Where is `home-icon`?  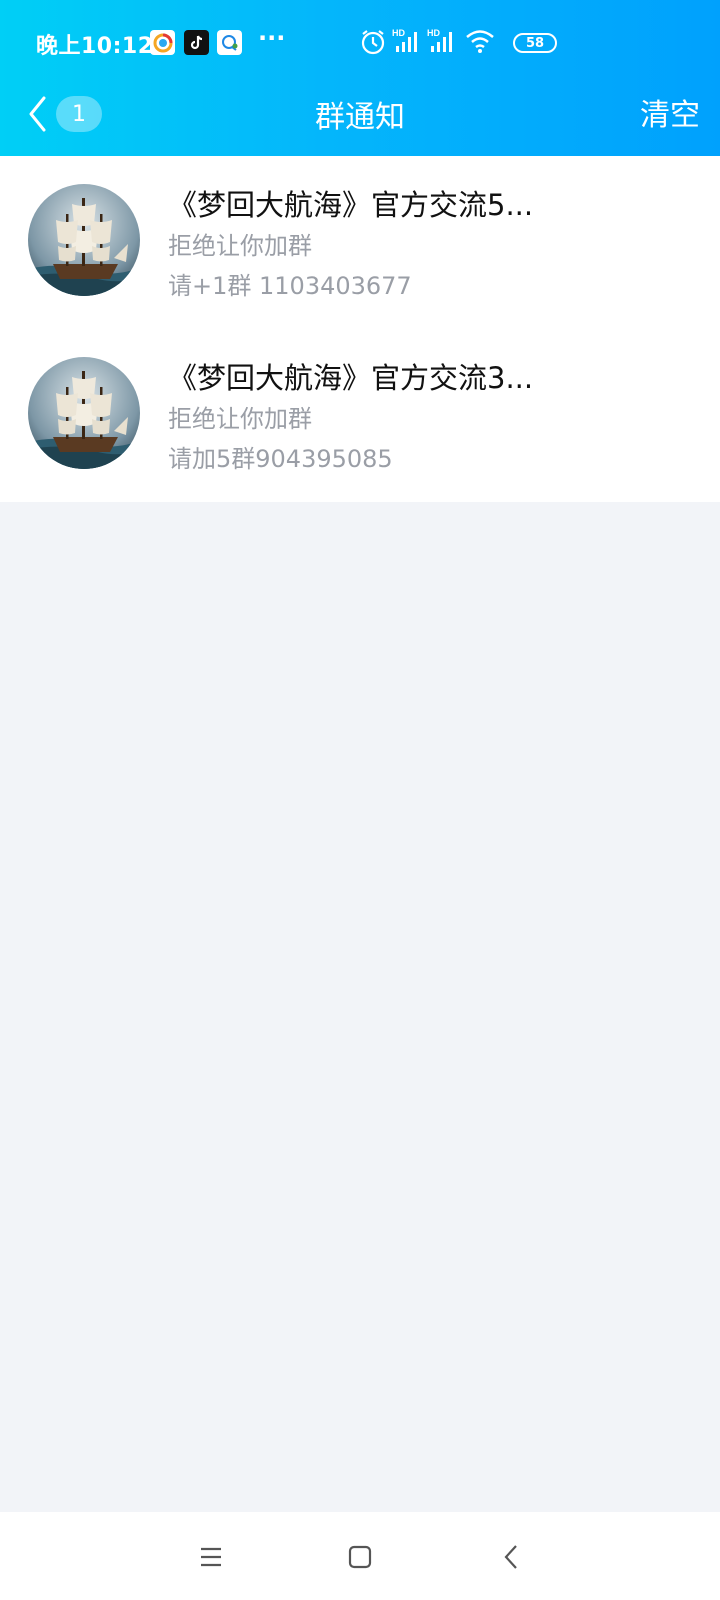 home-icon is located at coordinates (360, 1557).